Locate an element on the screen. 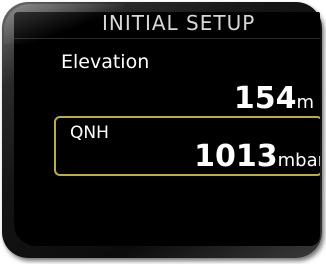 The image size is (326, 264). elevation-unit: m is located at coordinates (305, 102).